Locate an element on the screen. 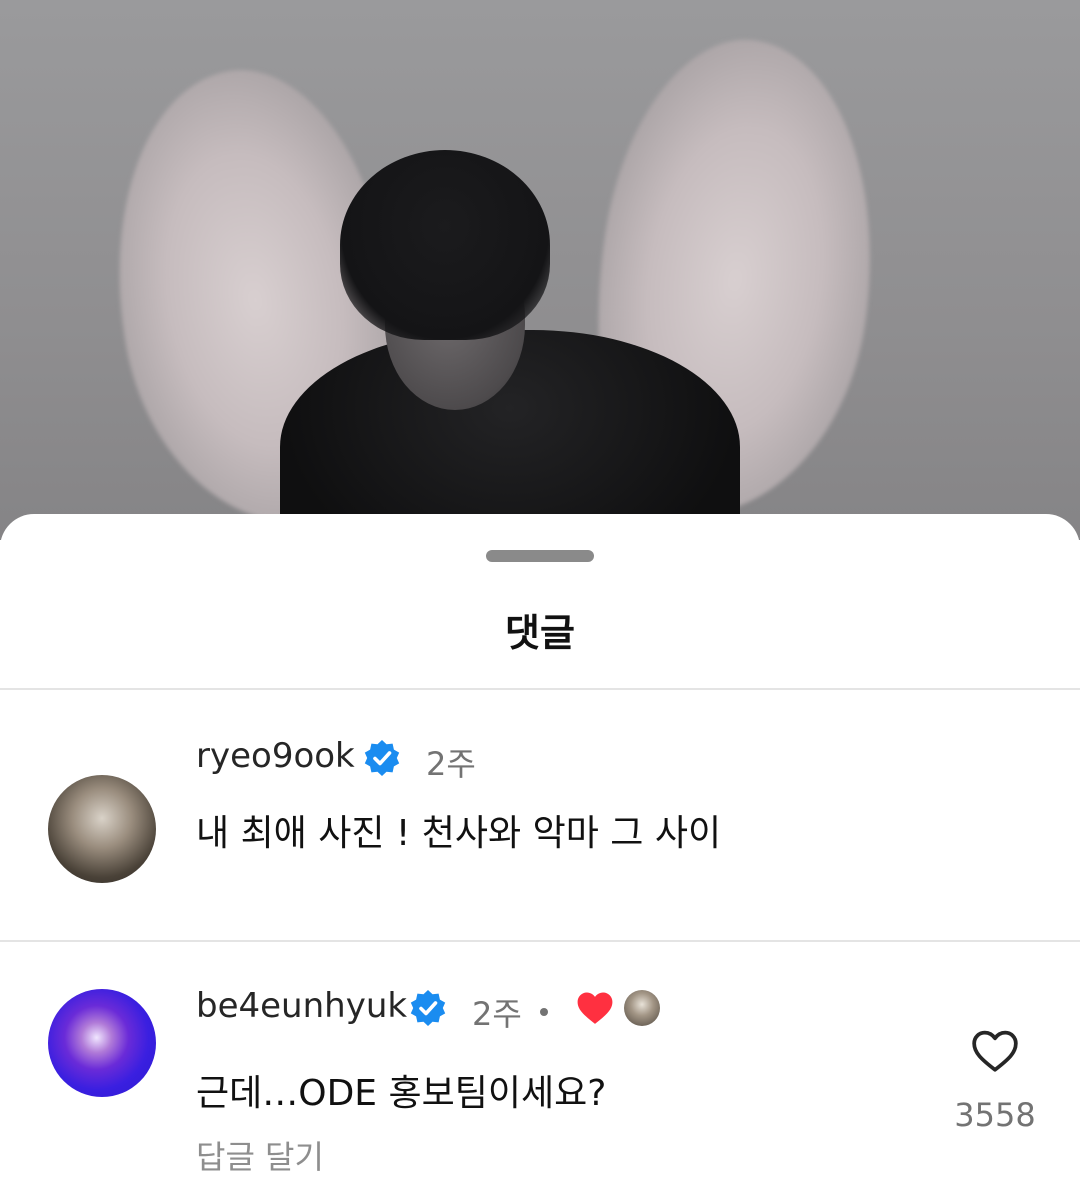  sheet-drag-handle is located at coordinates (540, 556).